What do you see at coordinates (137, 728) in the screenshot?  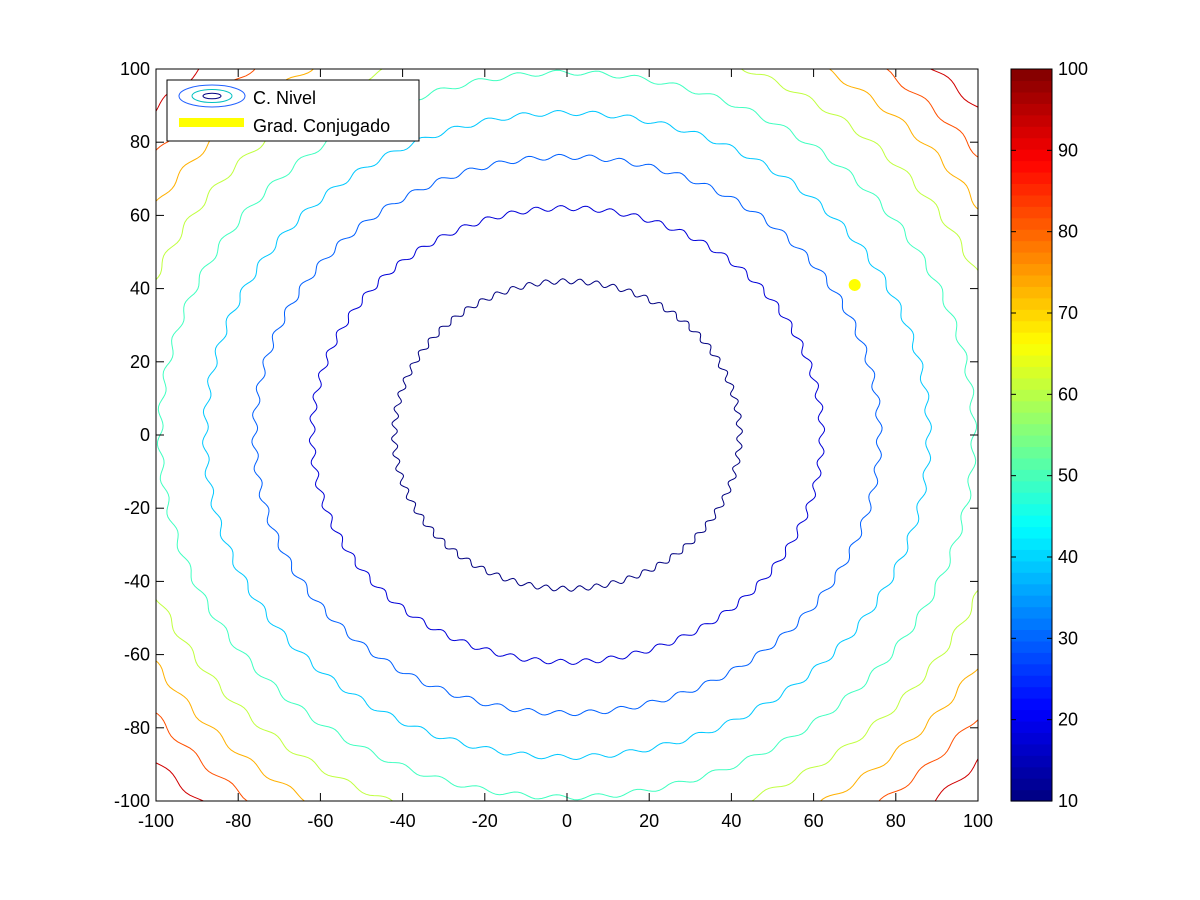 I see `y-tick-label: -80` at bounding box center [137, 728].